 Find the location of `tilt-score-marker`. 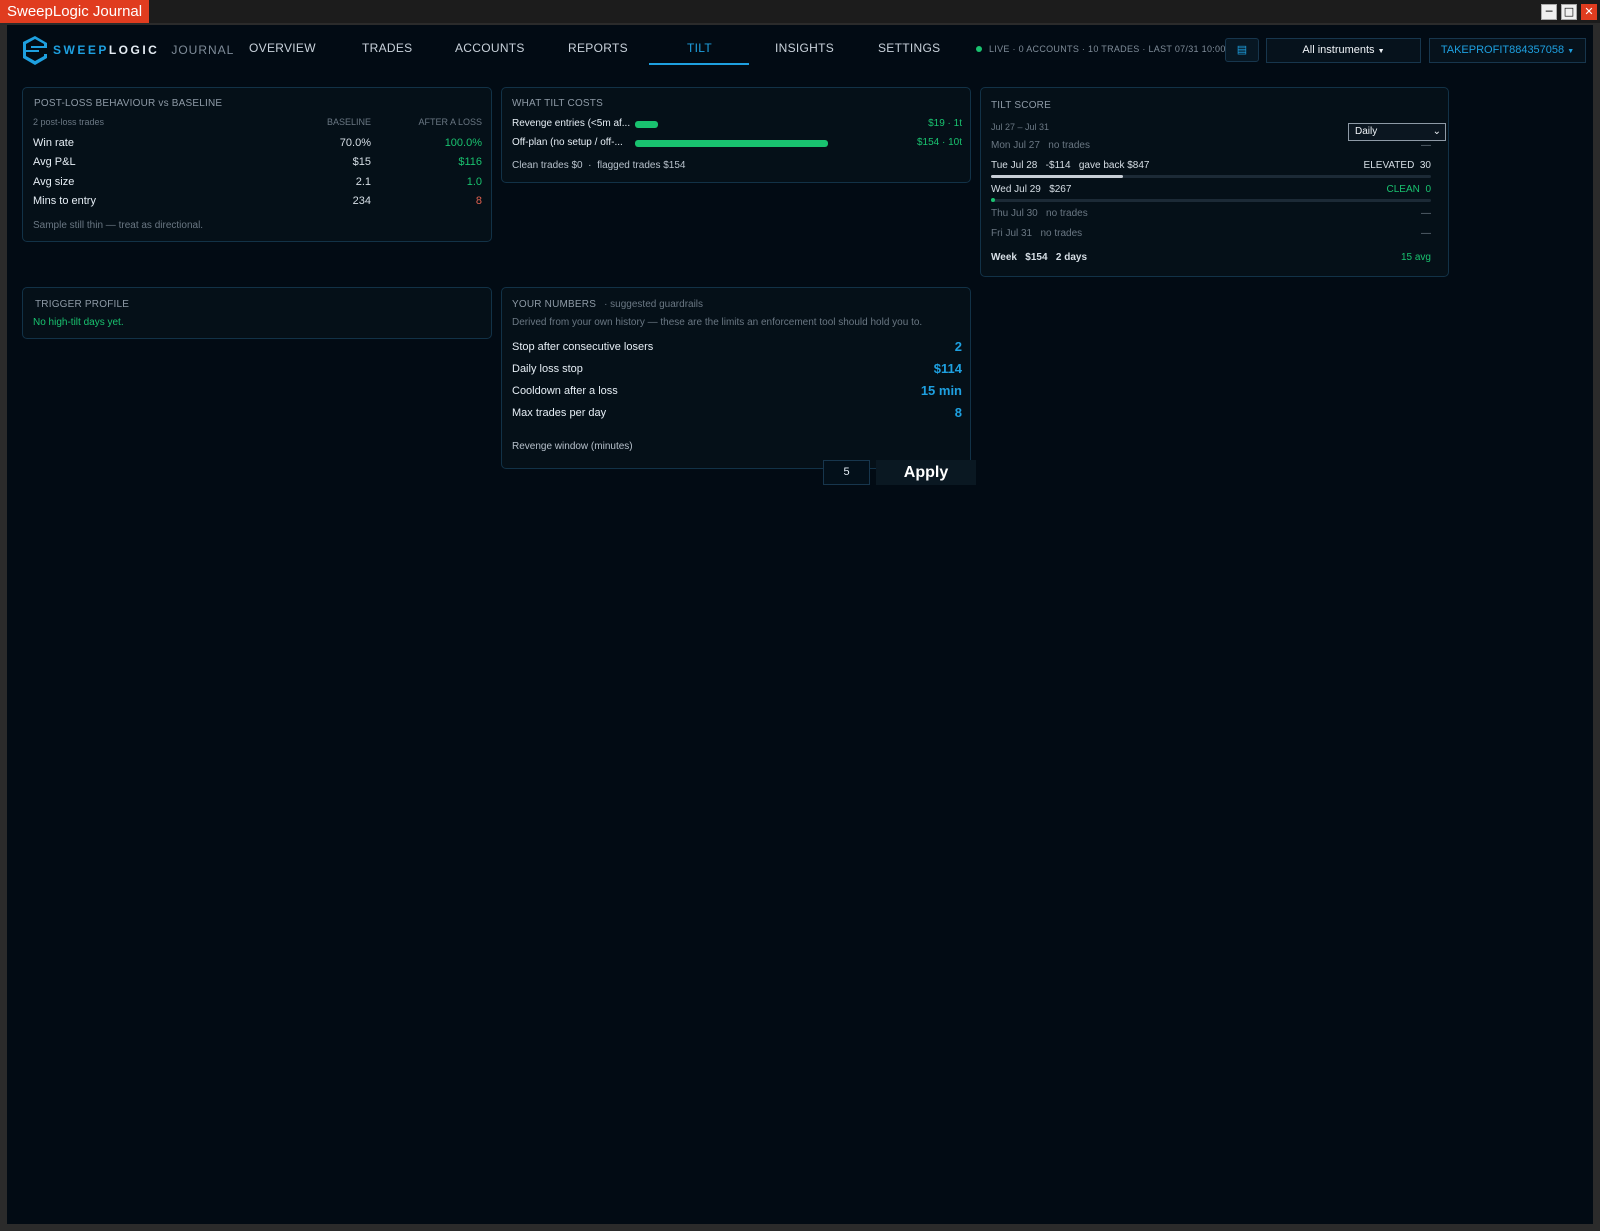

tilt-score-marker is located at coordinates (993, 200).